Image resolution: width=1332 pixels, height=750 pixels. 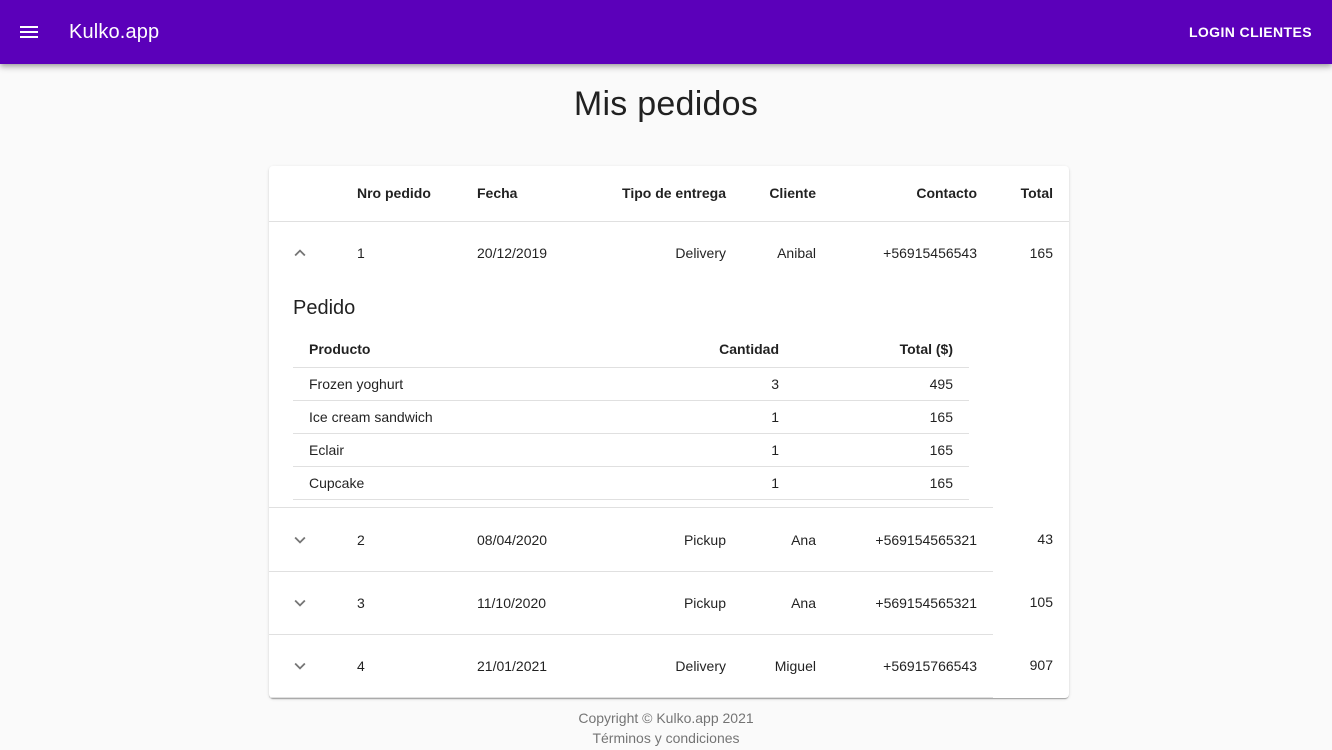 What do you see at coordinates (795, 666) in the screenshot?
I see `order-cliente: Miguel` at bounding box center [795, 666].